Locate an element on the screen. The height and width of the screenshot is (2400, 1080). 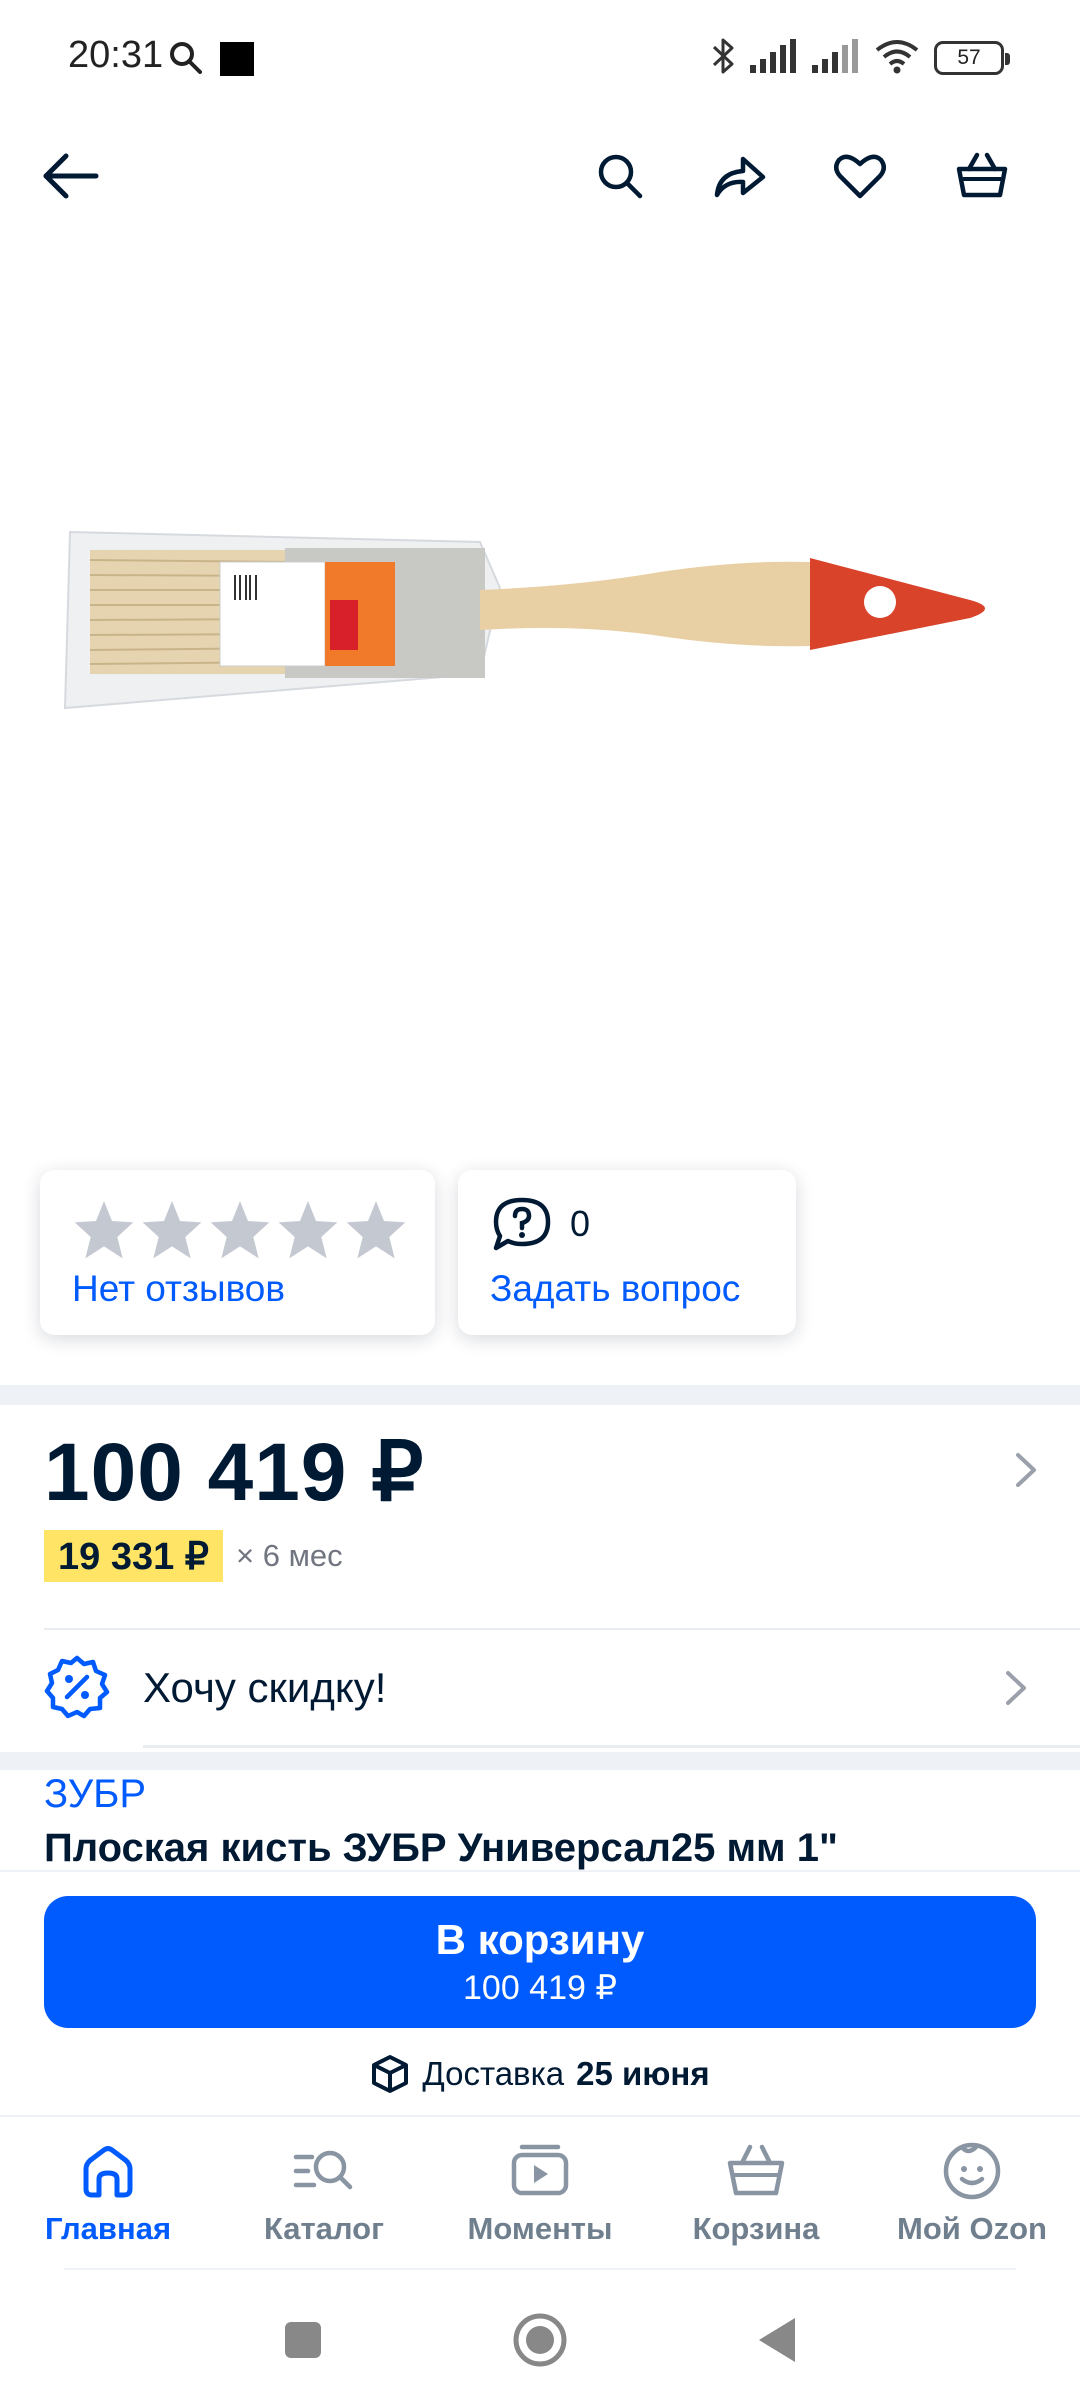
search-notification-icon is located at coordinates (186, 58).